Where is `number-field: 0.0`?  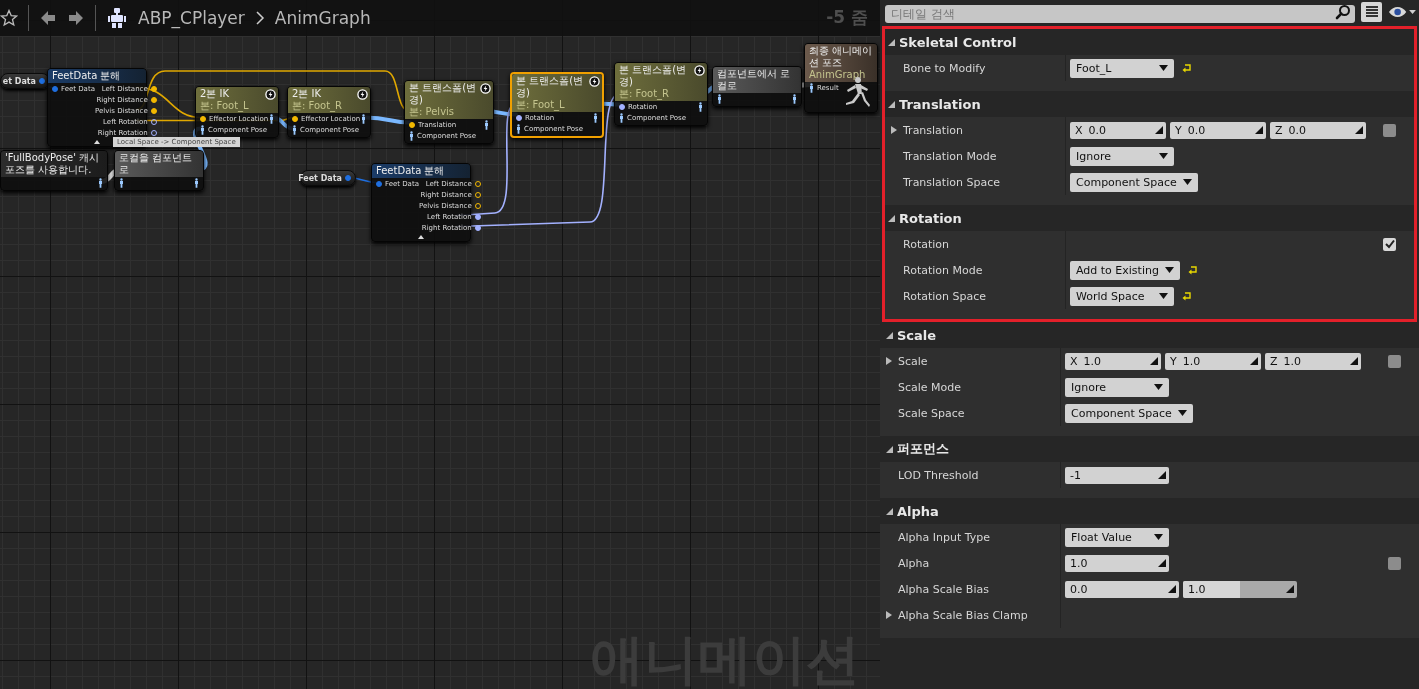
number-field: 0.0 is located at coordinates (1122, 589).